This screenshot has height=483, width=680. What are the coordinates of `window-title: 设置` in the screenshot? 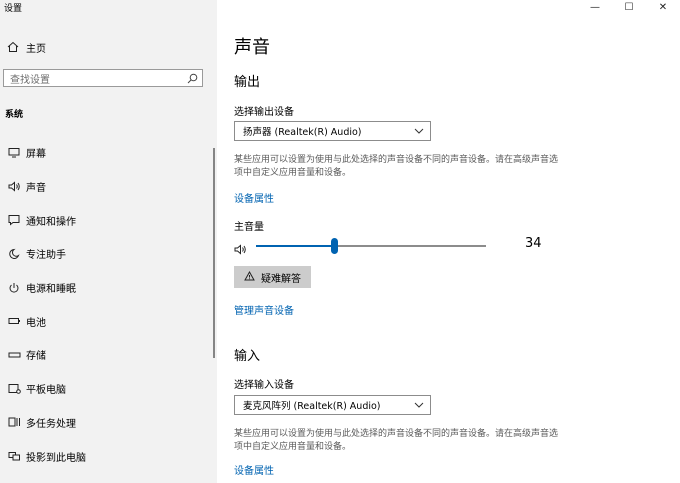 It's located at (13, 9).